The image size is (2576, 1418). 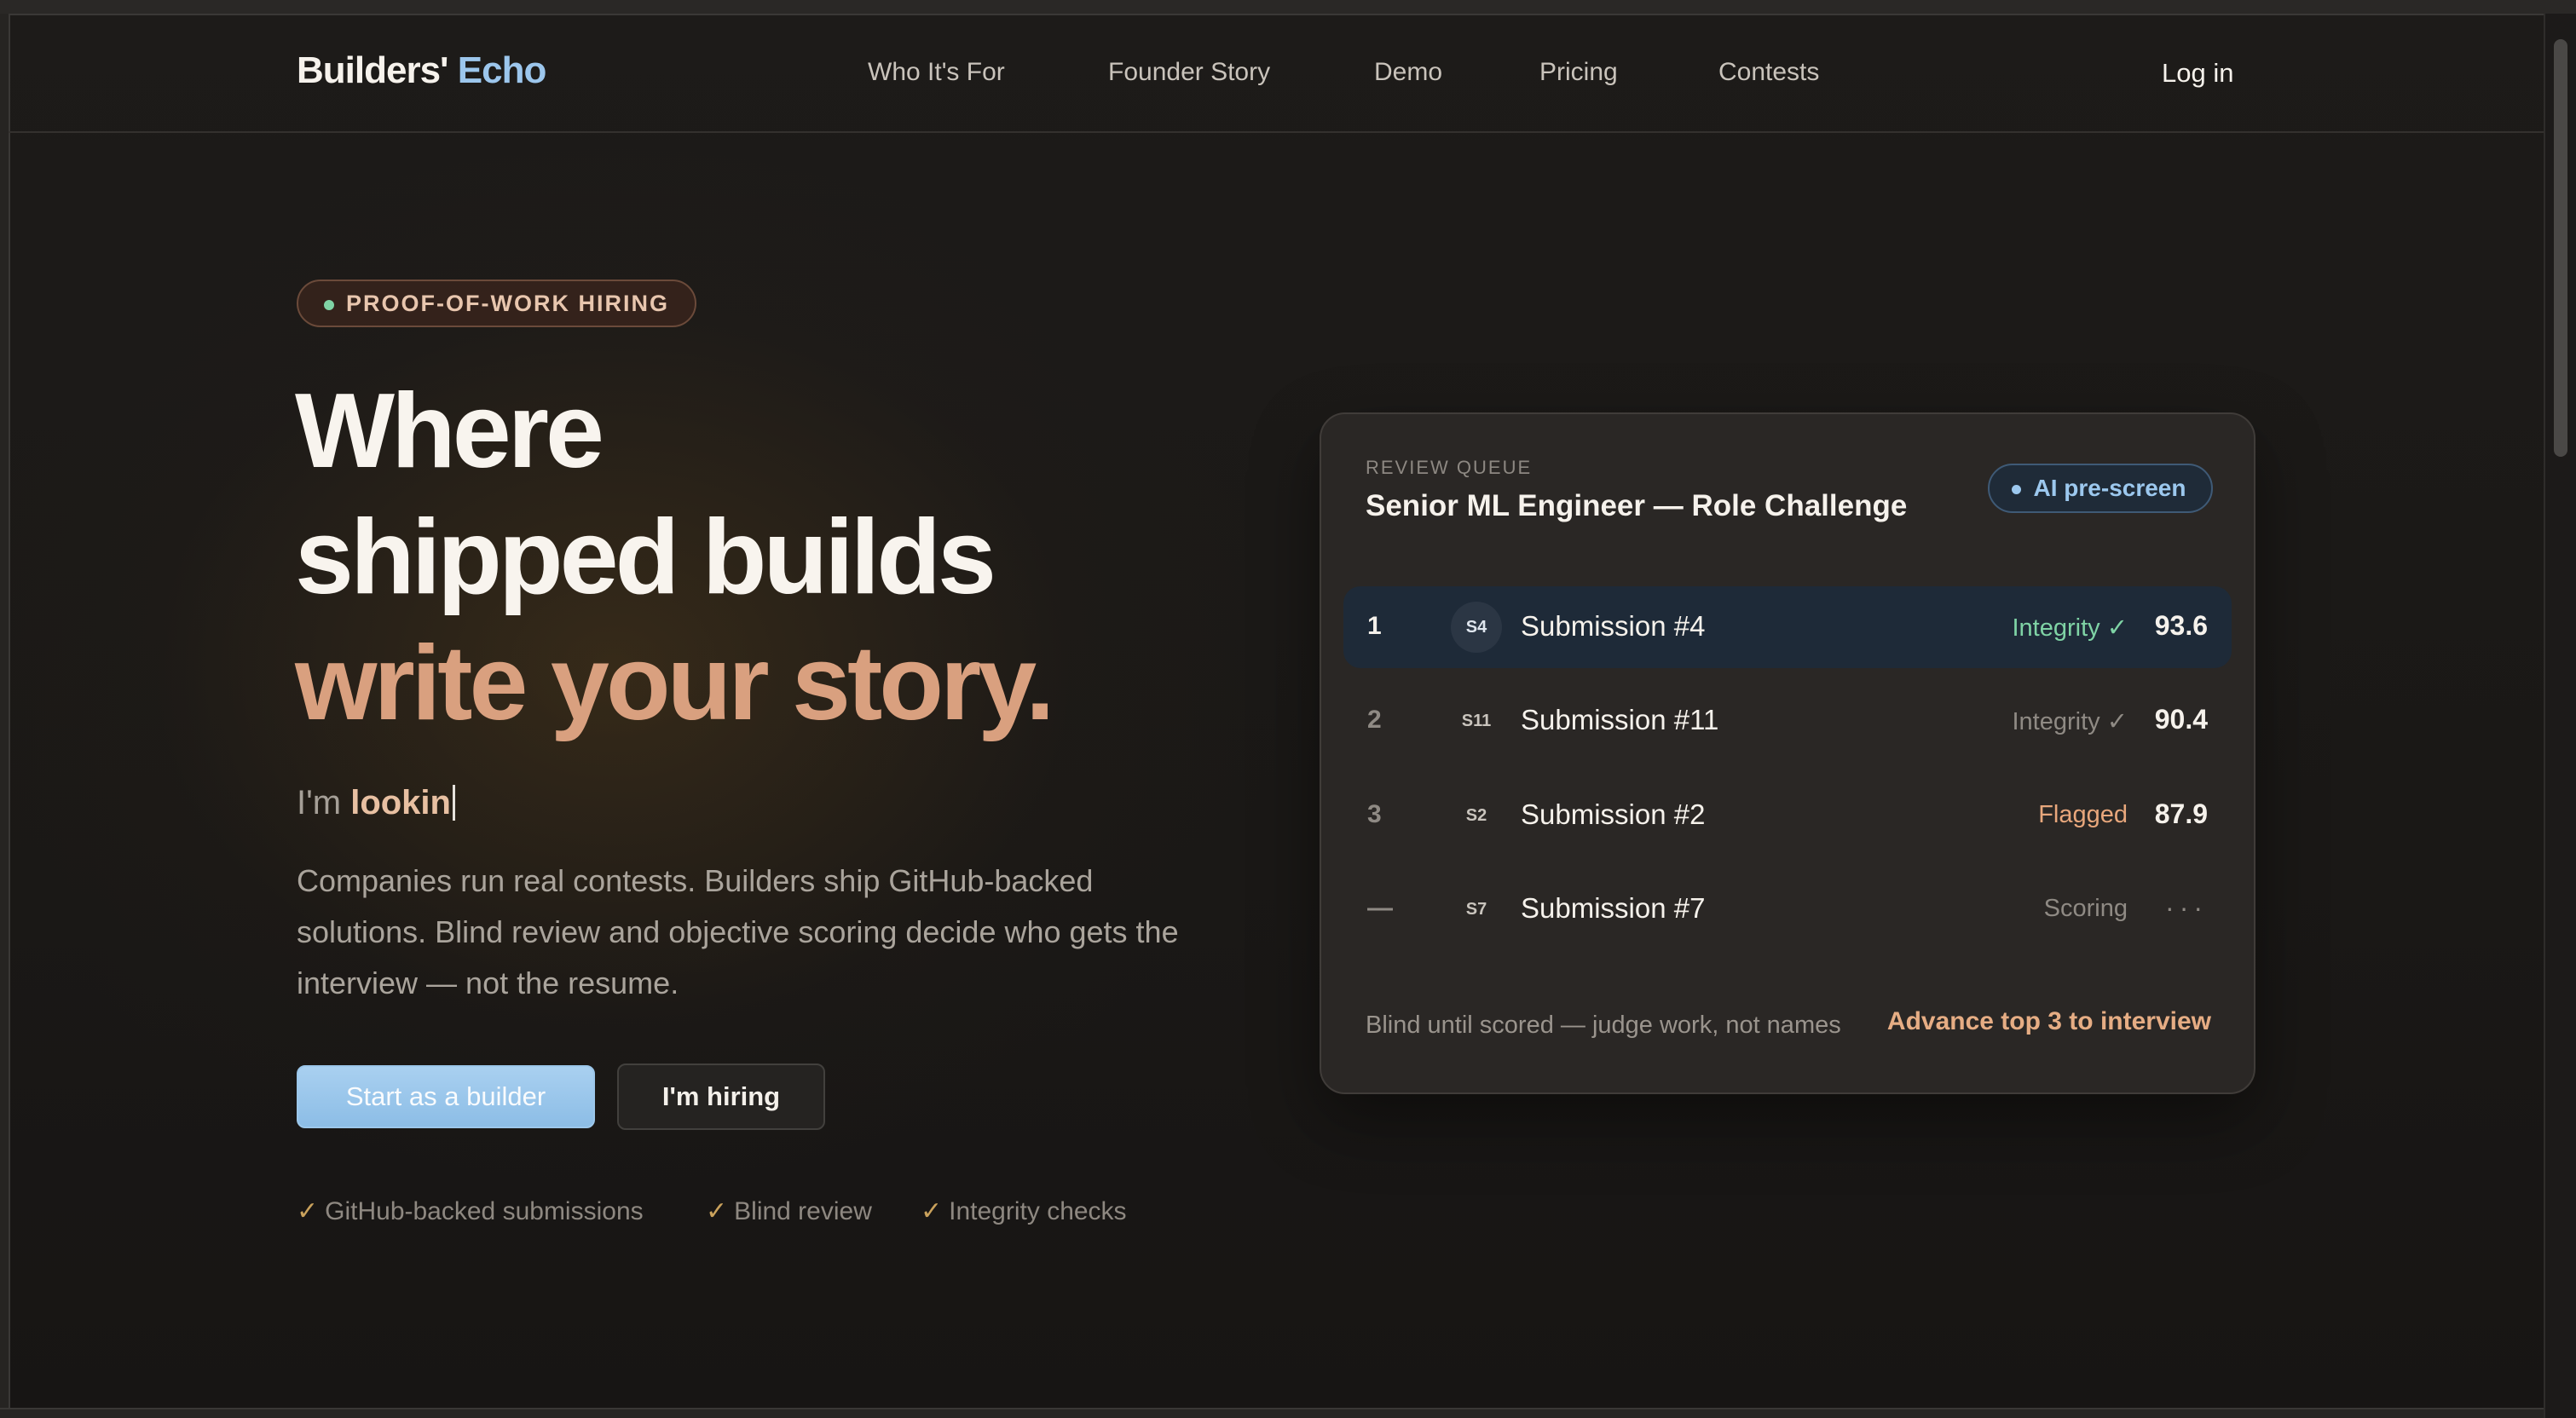 What do you see at coordinates (2049, 1021) in the screenshot?
I see `advance-top-3-link: Advance top 3 to interview` at bounding box center [2049, 1021].